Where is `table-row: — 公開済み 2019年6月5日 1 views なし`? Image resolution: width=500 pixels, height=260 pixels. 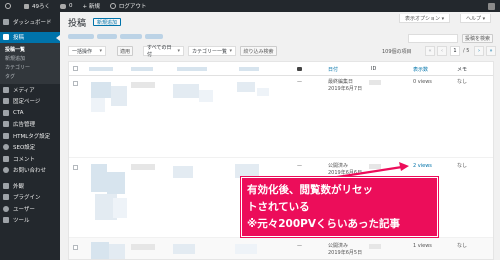
table-row: — 公開済み 2019年6月5日 1 views なし is located at coordinates (281, 248).